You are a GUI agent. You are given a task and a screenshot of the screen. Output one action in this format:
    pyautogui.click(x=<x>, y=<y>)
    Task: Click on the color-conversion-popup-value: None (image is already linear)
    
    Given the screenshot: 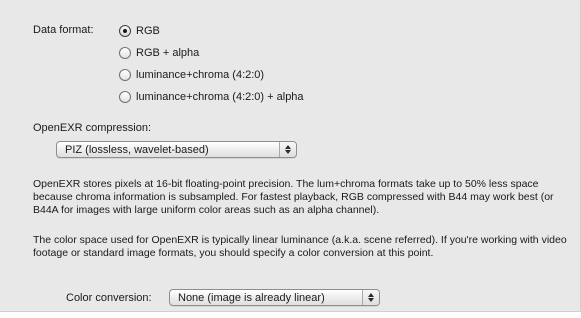 What is the action you would take?
    pyautogui.click(x=251, y=297)
    